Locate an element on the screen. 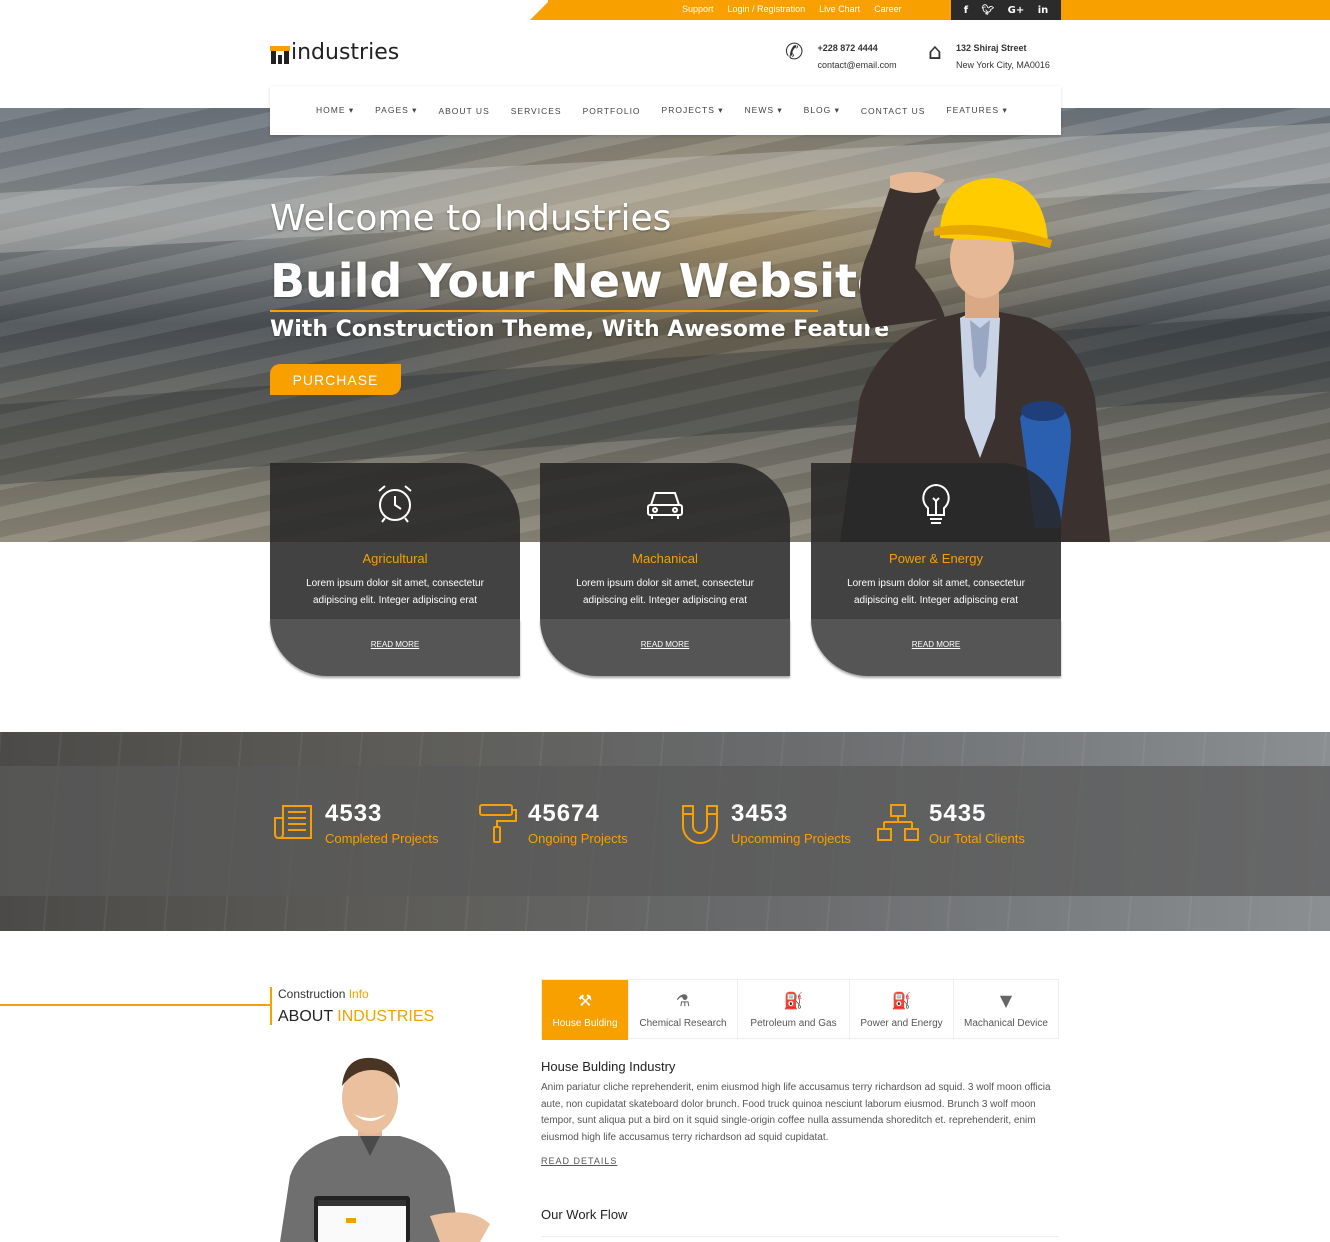 This screenshot has height=1242, width=1330. nav-home: HOME ▾ is located at coordinates (335, 110).